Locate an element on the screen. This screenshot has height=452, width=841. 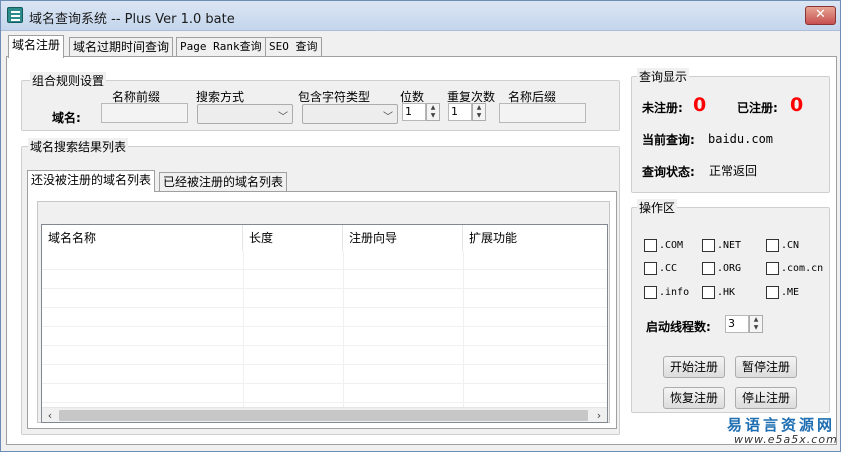
start-register-button: 开始注册 is located at coordinates (694, 367).